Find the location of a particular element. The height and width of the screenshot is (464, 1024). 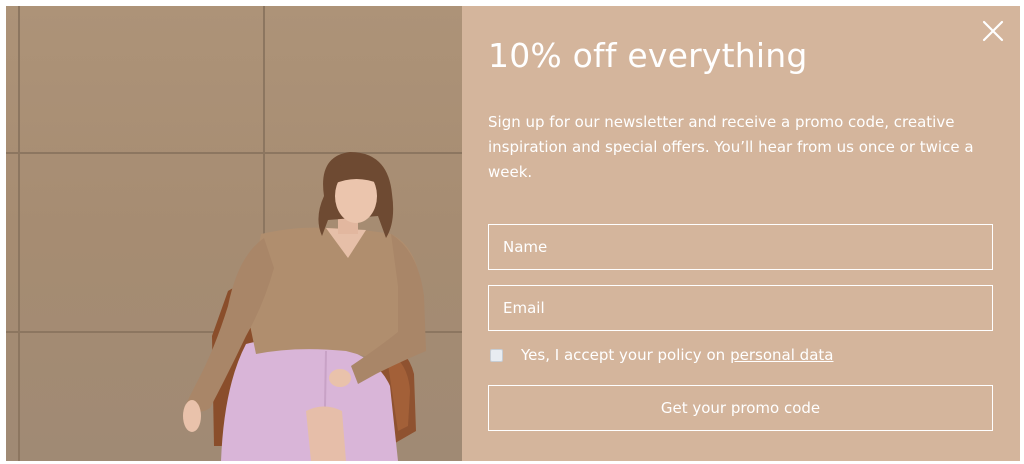

consent-text: Yes, I accept your policy on is located at coordinates (623, 355).